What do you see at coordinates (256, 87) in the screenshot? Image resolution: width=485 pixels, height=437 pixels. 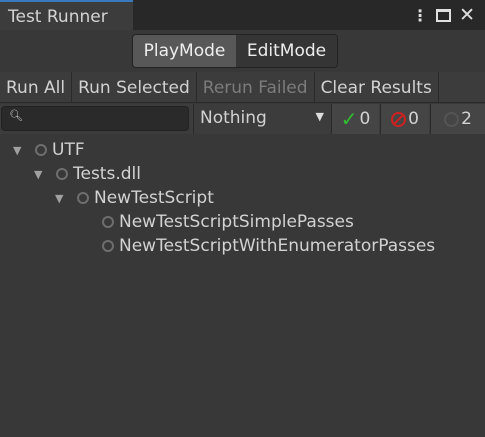 I see `rerun-failed-button: Rerun Failed` at bounding box center [256, 87].